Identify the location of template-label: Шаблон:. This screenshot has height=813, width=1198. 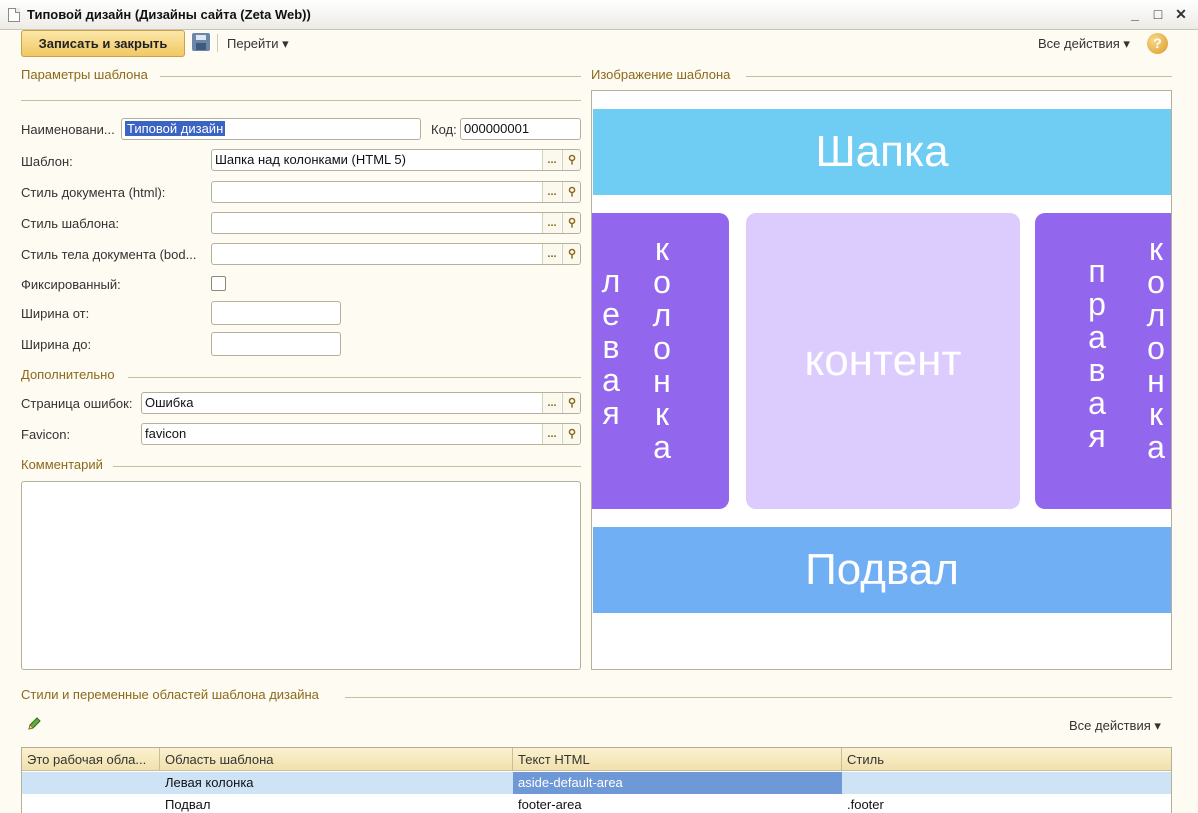
(47, 161).